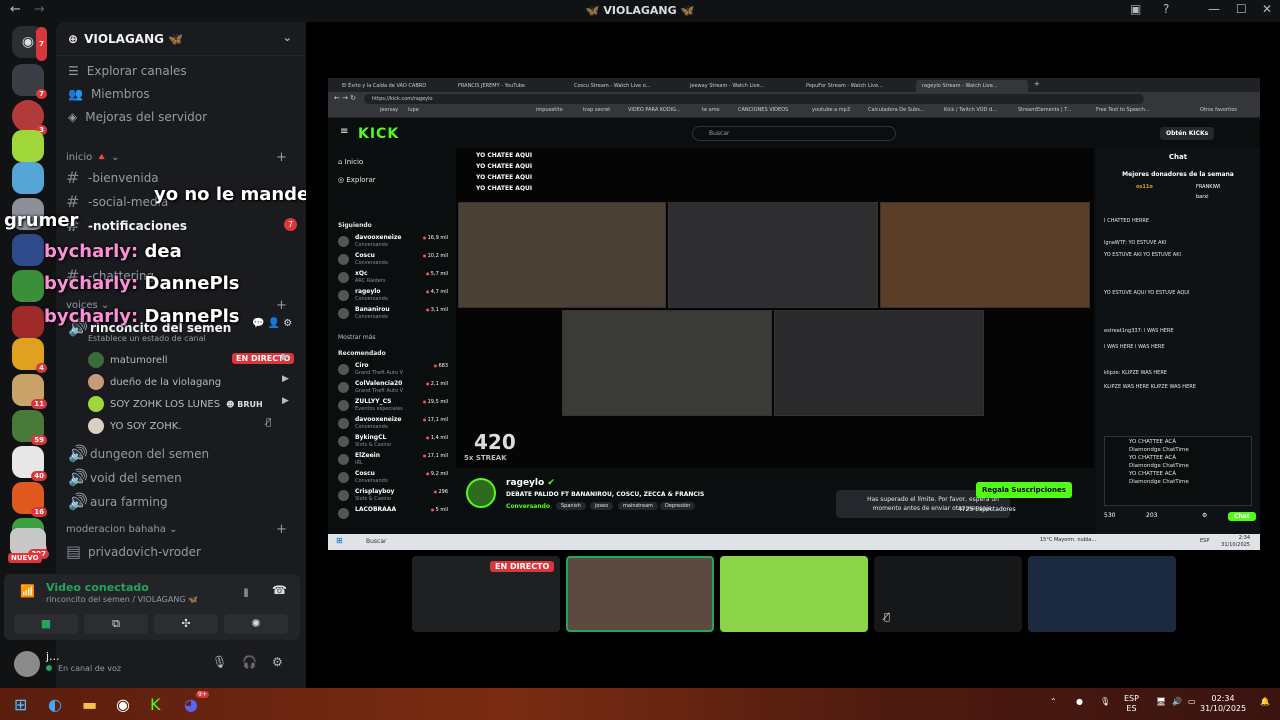 The width and height of the screenshot is (1280, 720). What do you see at coordinates (393, 242) in the screenshot?
I see `following-item: davooxeneizeConversando 16,9 mil` at bounding box center [393, 242].